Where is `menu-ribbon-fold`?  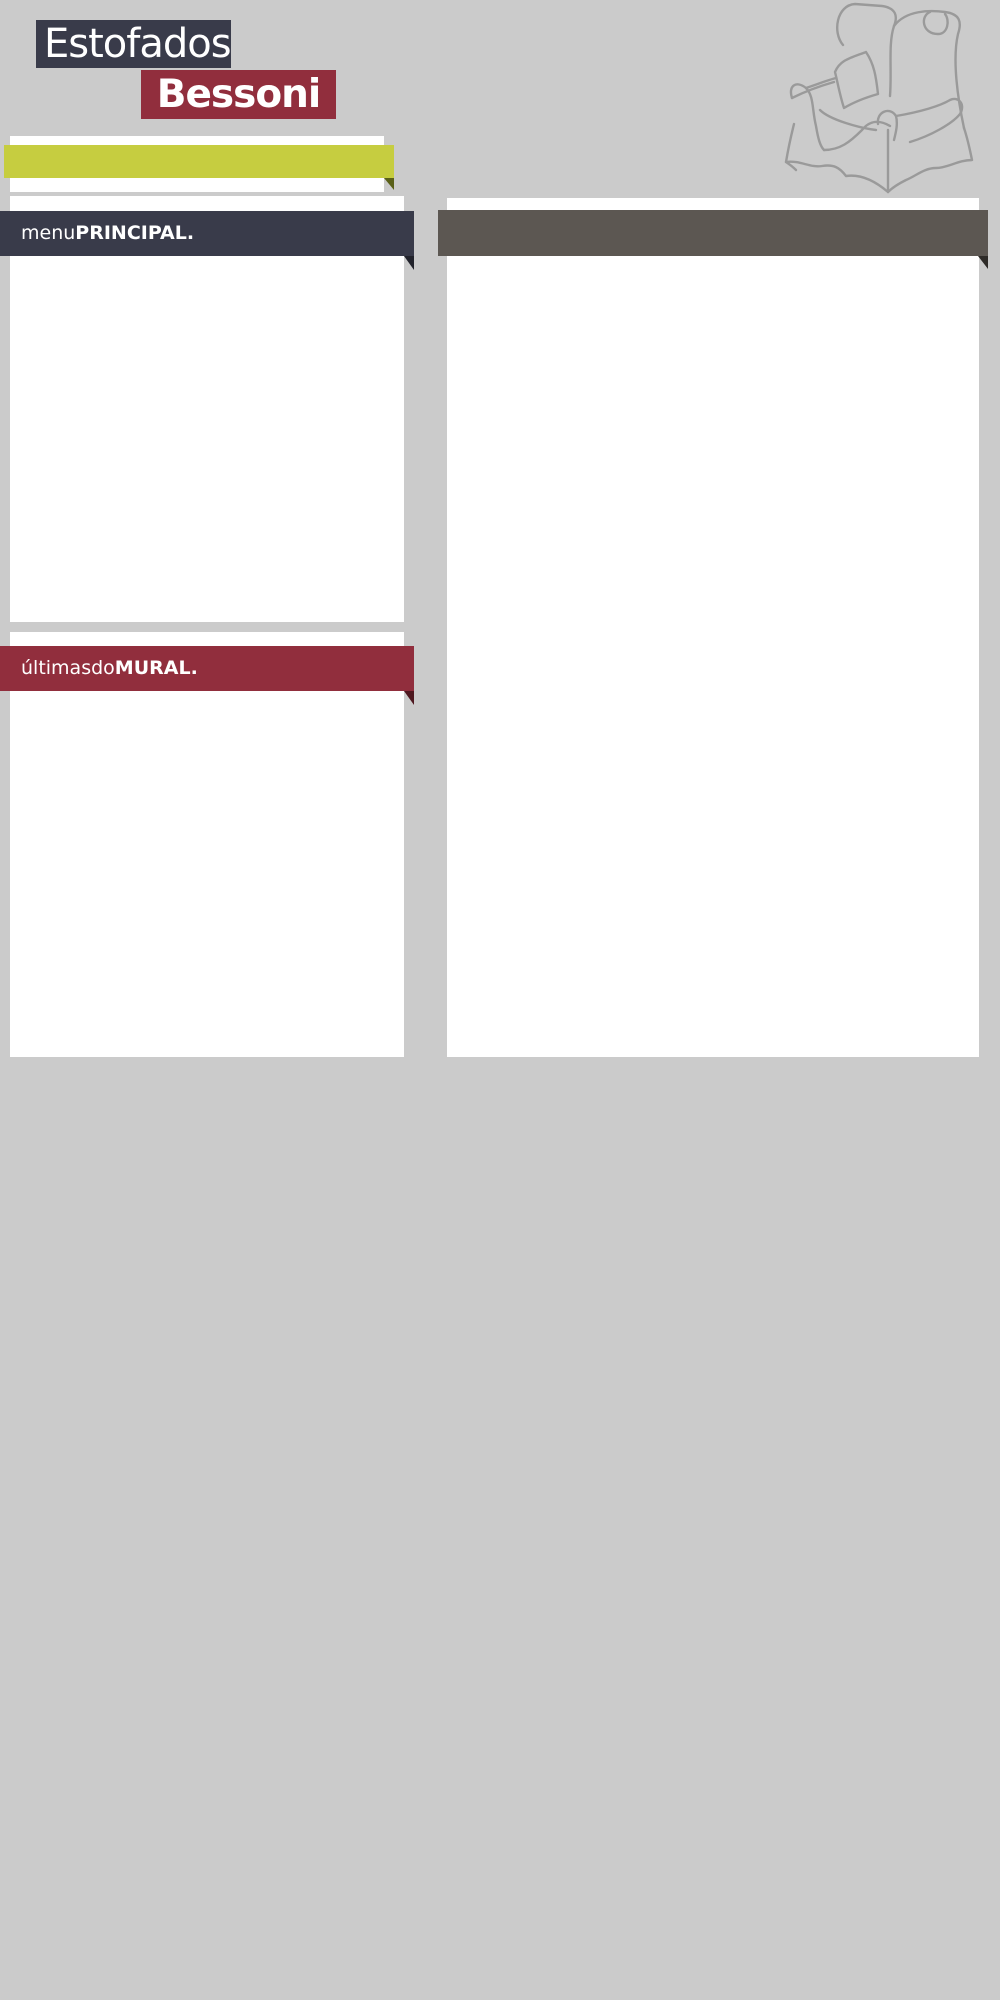 menu-ribbon-fold is located at coordinates (409, 263).